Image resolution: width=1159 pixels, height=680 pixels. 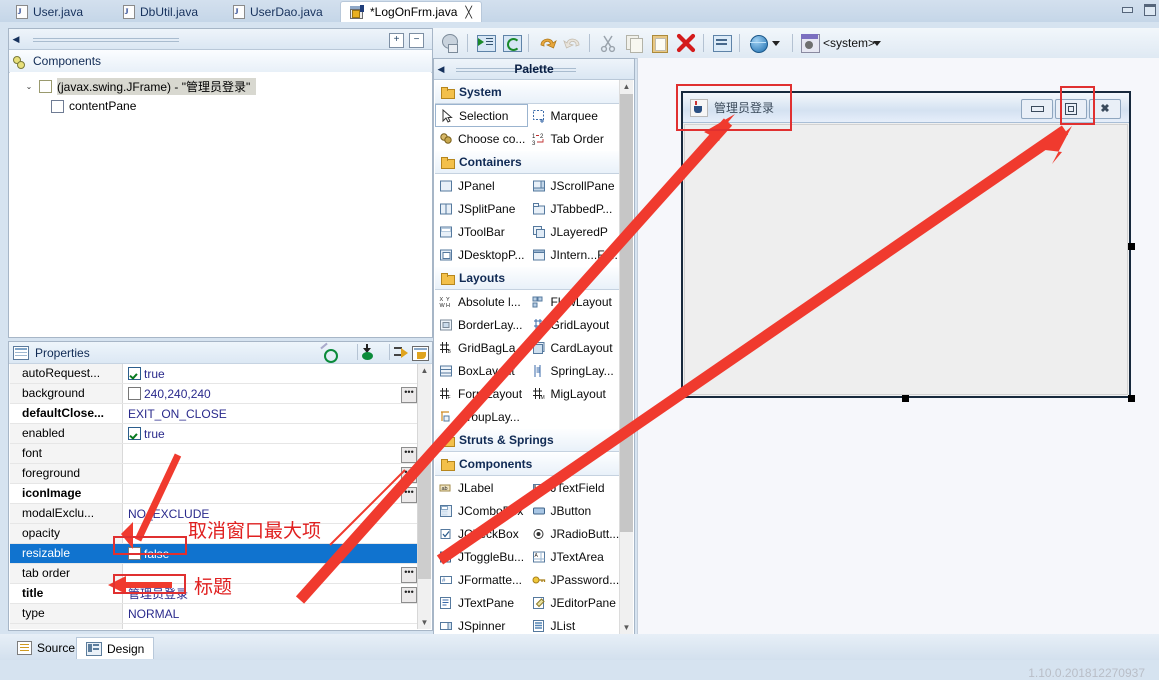 What do you see at coordinates (411, 11) in the screenshot?
I see `editor-tab-logonfrm-java: *LogOnFrm.java ╳` at bounding box center [411, 11].